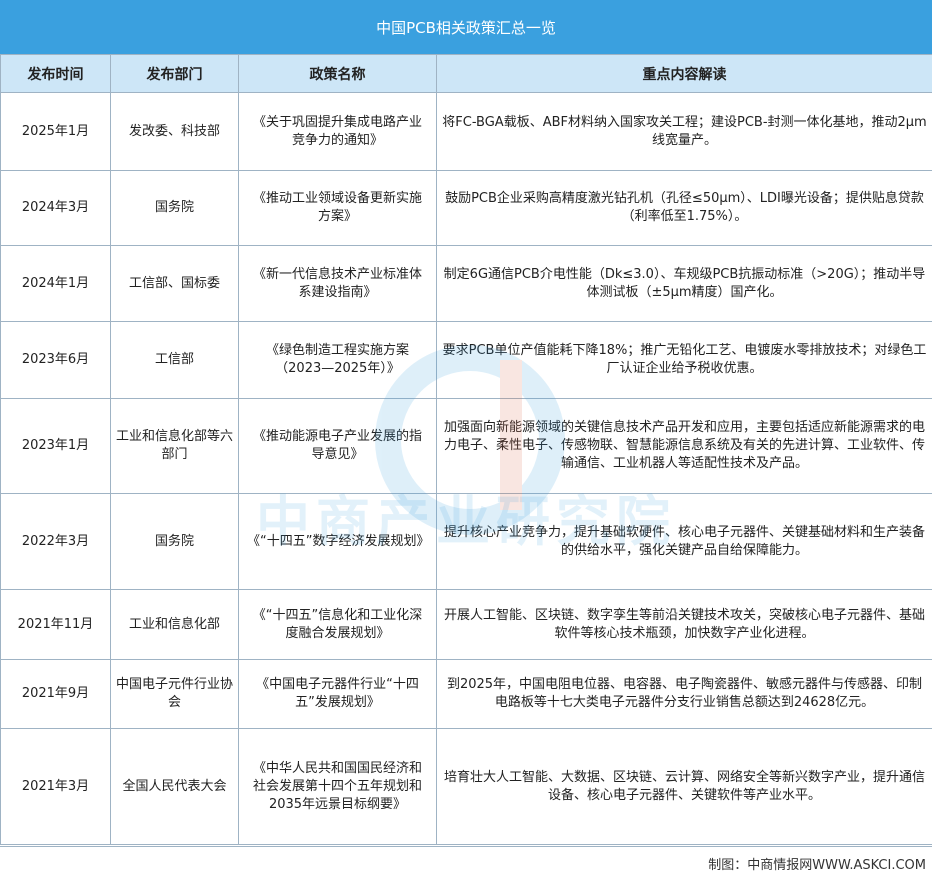 The width and height of the screenshot is (932, 878). Describe the element at coordinates (55, 786) in the screenshot. I see `cell-date: 2021年3月` at that location.